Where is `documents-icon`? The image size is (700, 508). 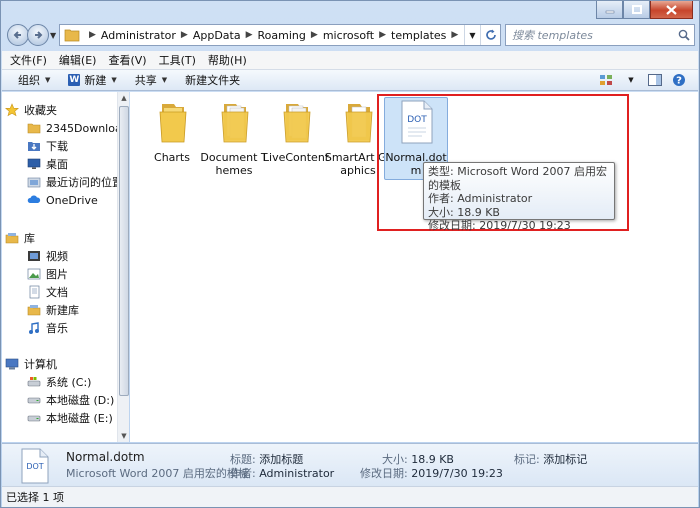
documents-icon is located at coordinates (34, 292).